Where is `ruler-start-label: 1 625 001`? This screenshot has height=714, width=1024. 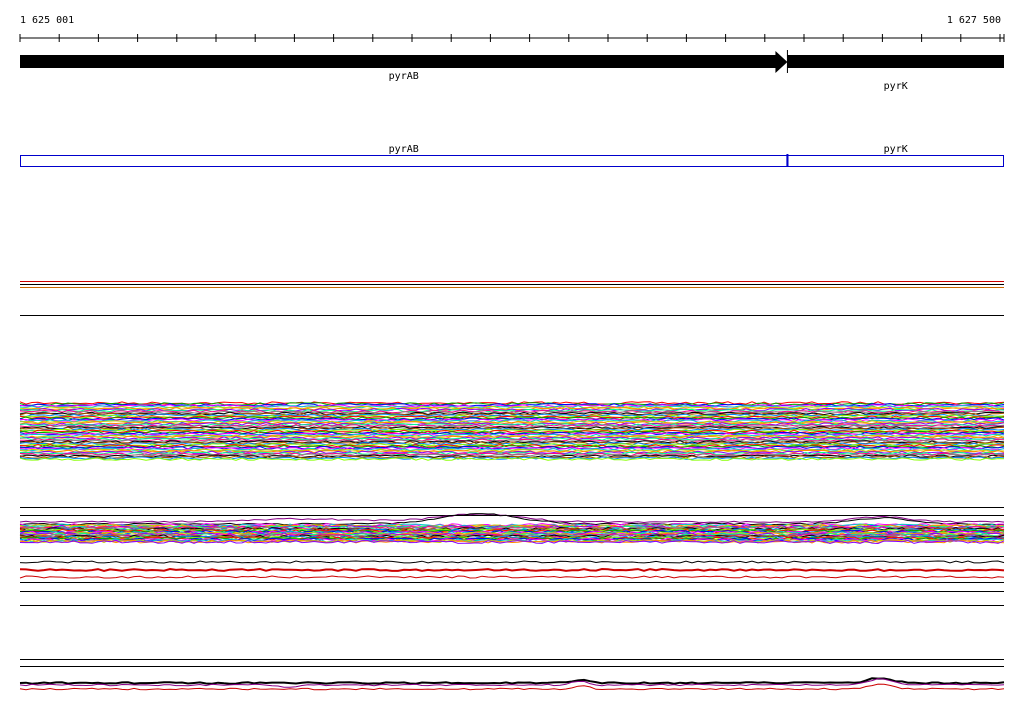 ruler-start-label: 1 625 001 is located at coordinates (47, 20).